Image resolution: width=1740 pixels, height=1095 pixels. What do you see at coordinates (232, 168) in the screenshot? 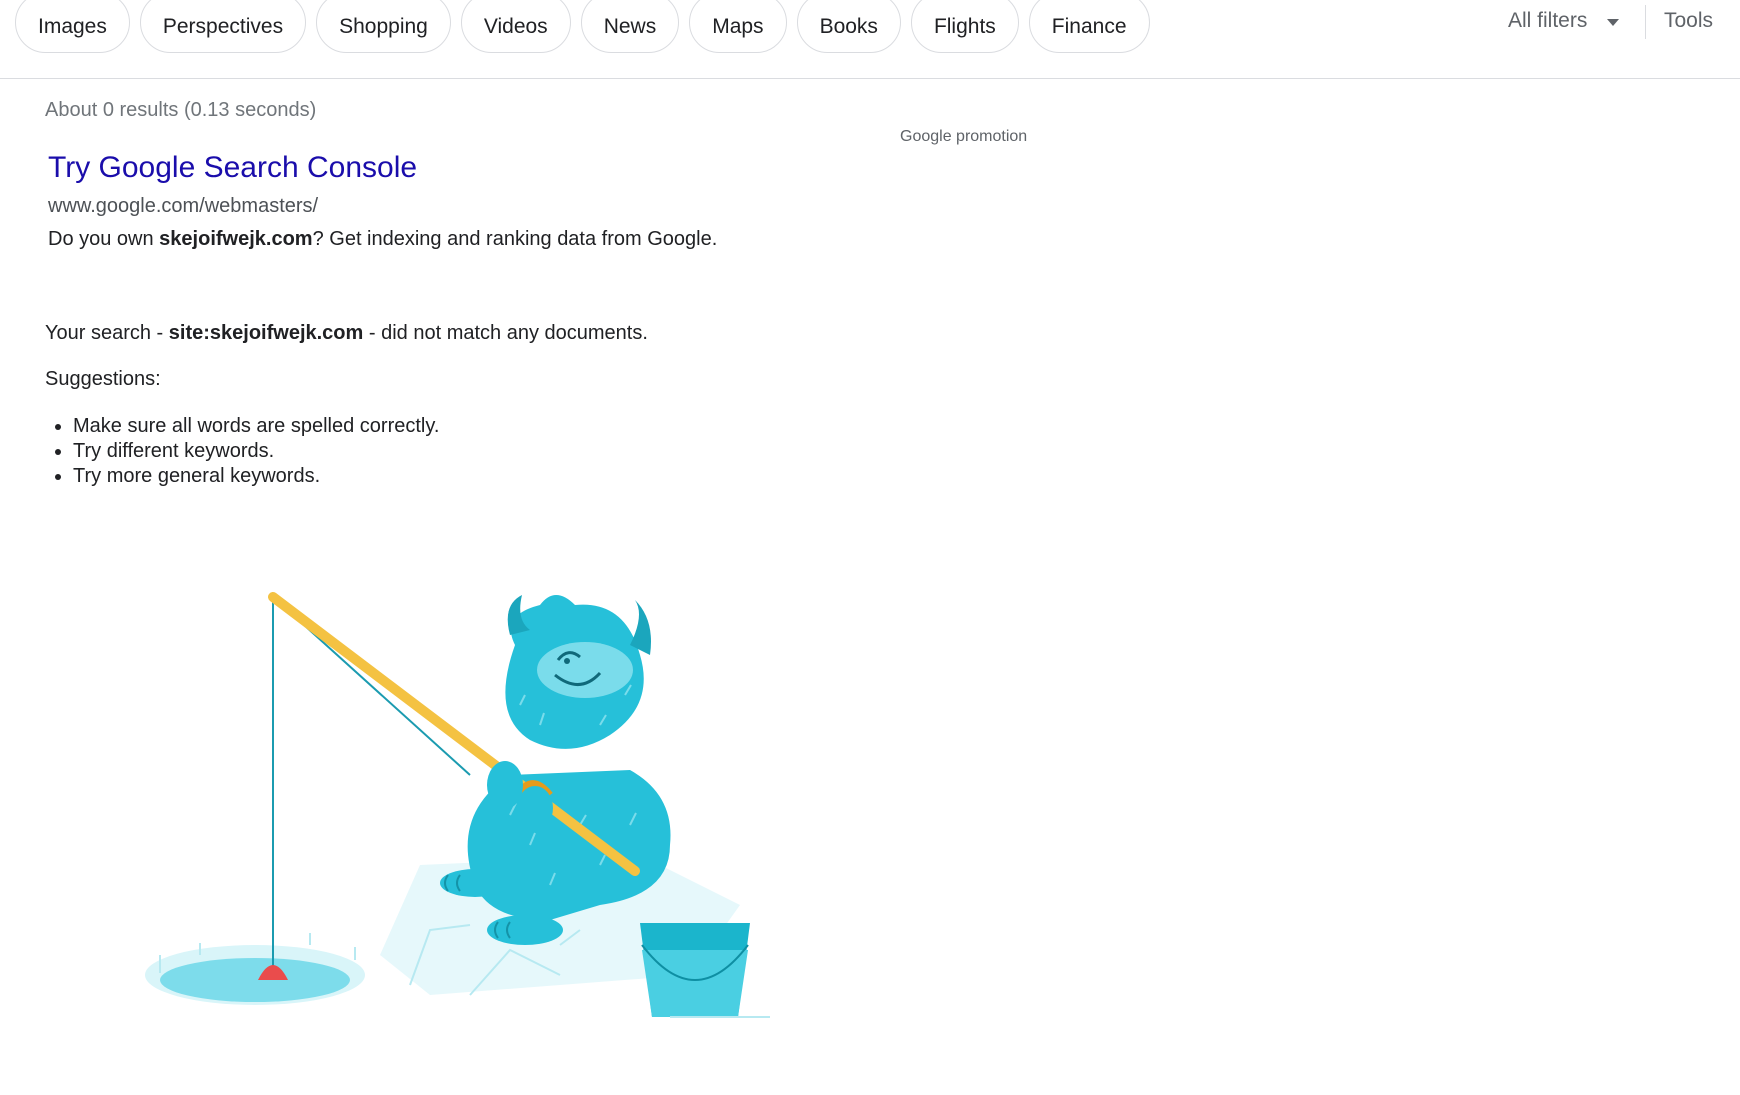
I see `promotion-title-link: Try Google Search Console` at bounding box center [232, 168].